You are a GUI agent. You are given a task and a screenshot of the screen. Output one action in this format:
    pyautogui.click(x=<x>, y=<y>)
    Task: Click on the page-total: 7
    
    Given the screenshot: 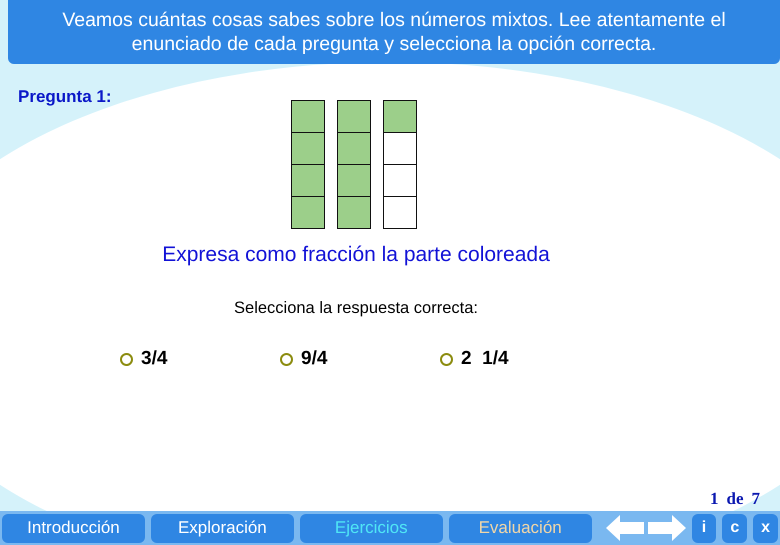 What is the action you would take?
    pyautogui.click(x=756, y=499)
    